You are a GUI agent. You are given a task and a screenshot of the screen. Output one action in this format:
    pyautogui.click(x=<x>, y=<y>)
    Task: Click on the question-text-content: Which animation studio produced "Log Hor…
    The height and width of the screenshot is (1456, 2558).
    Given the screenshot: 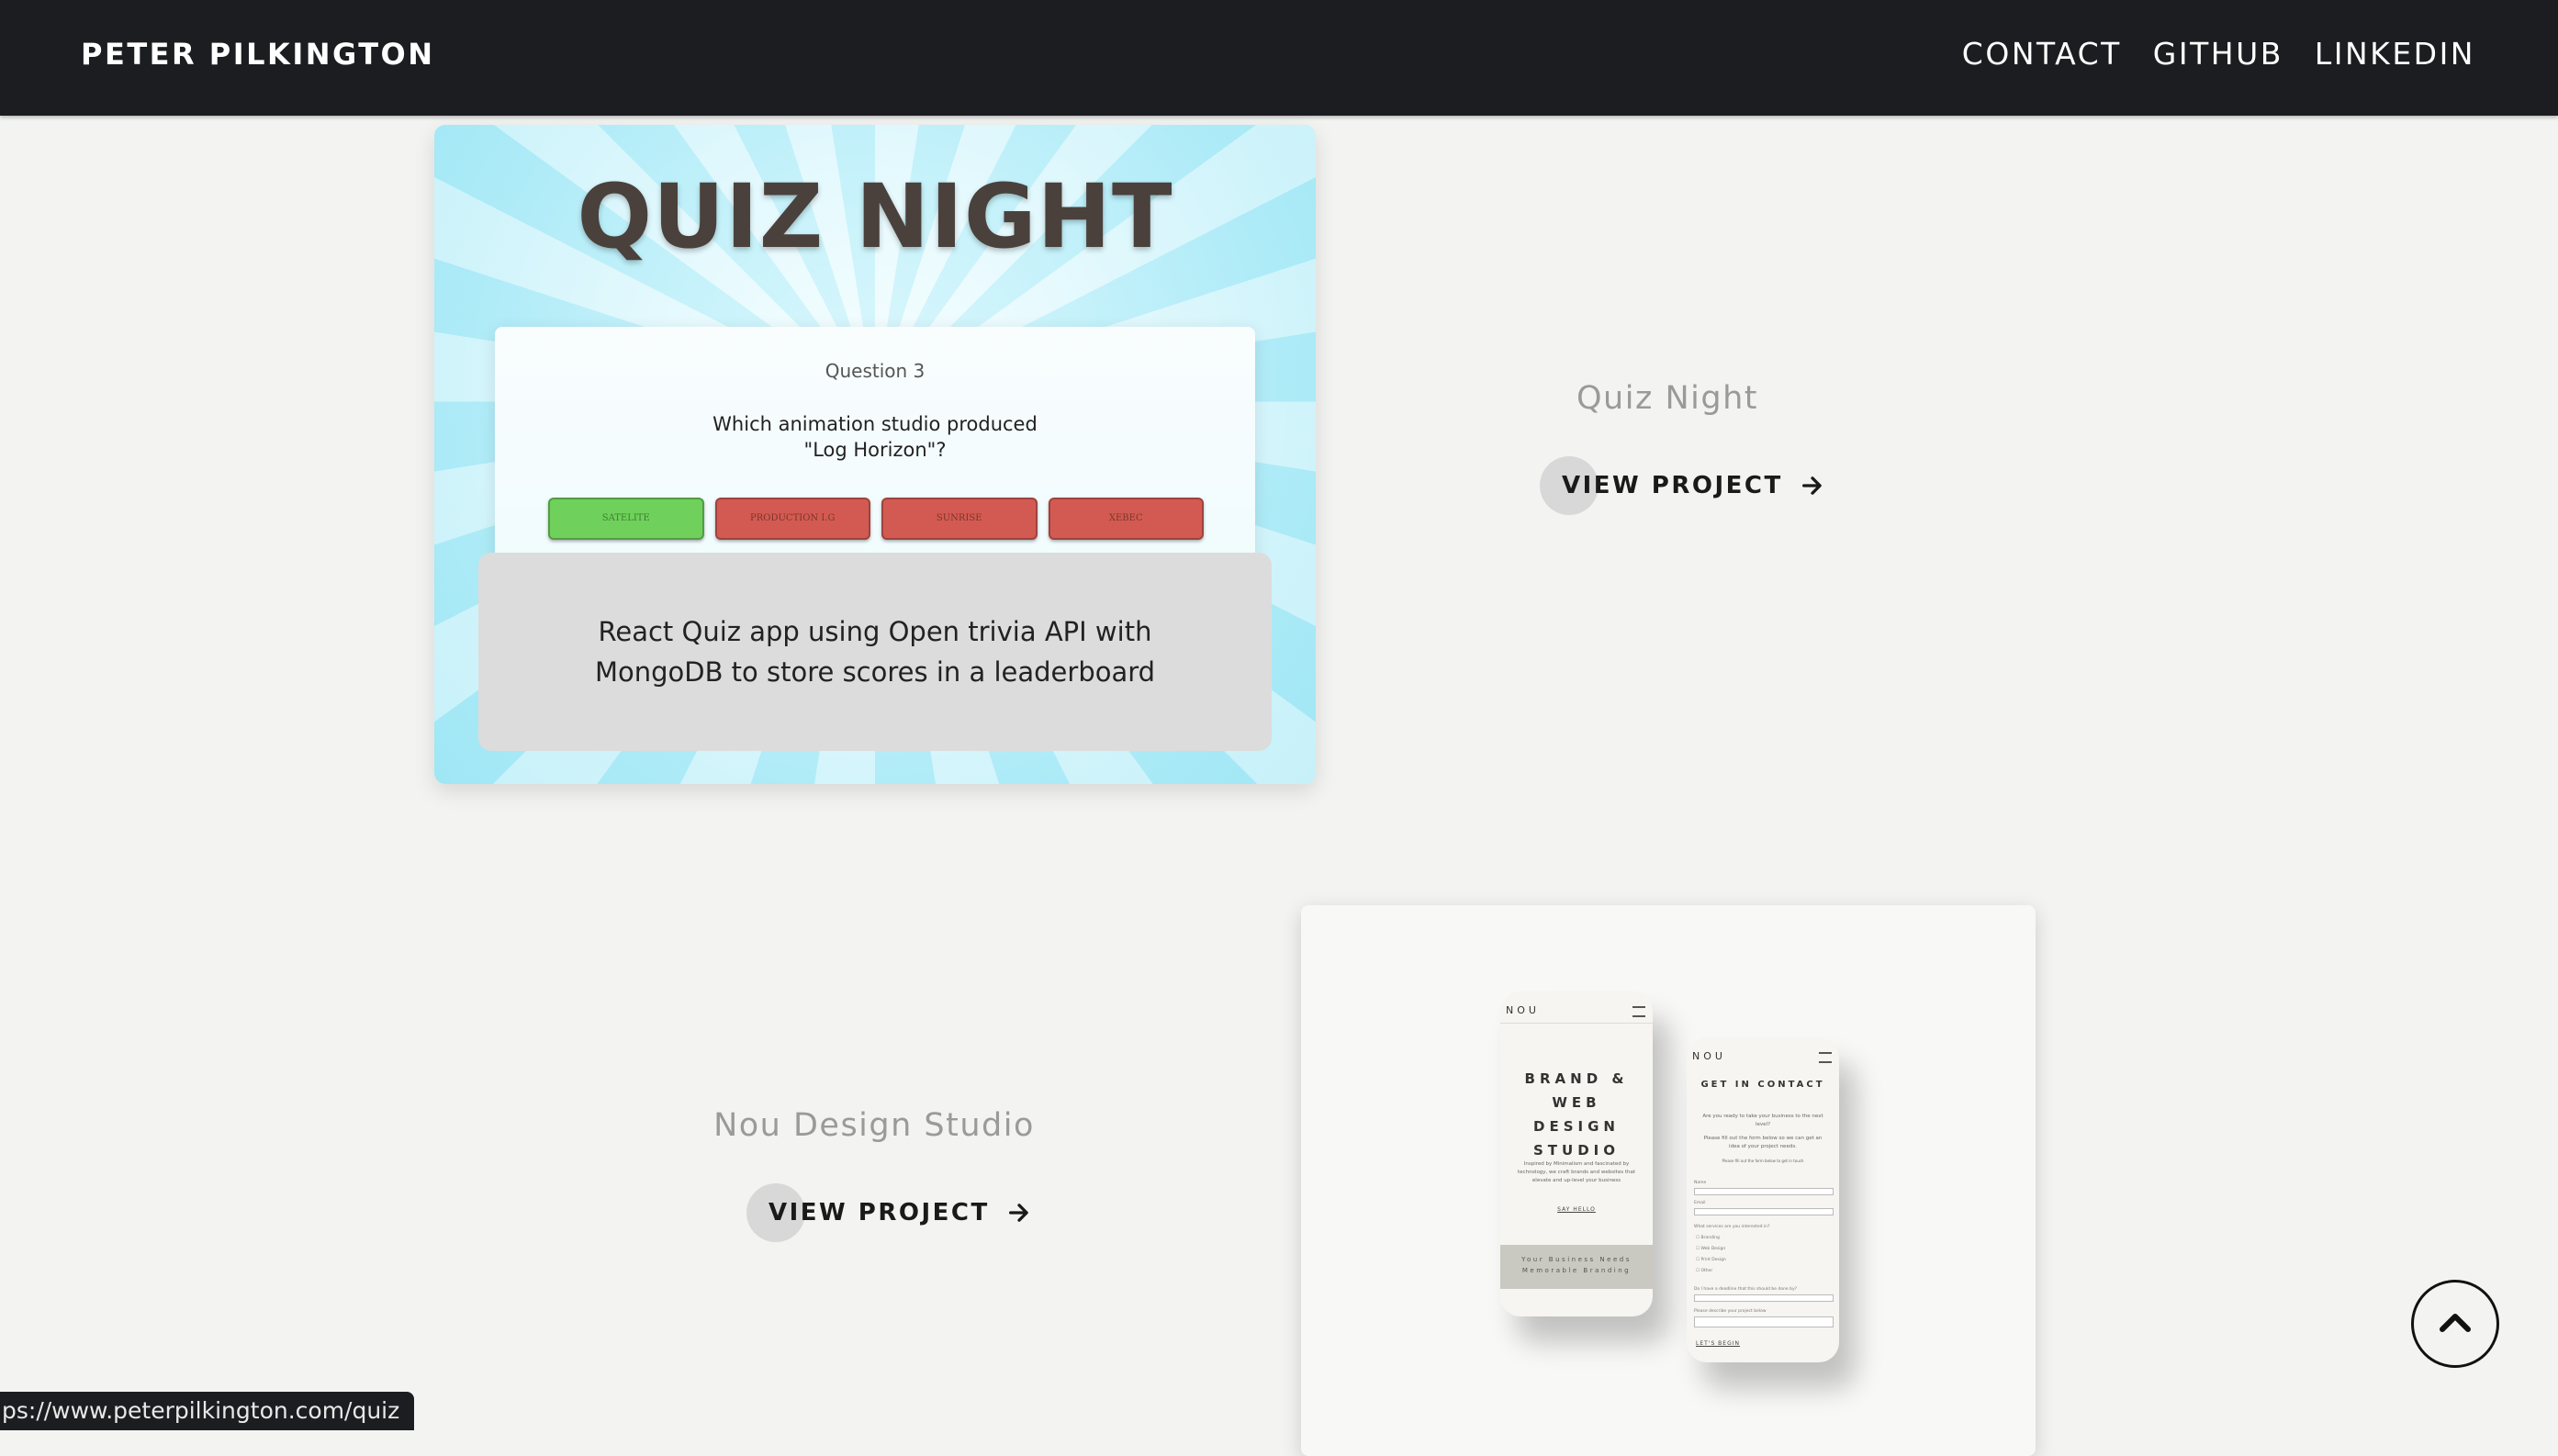 What is the action you would take?
    pyautogui.click(x=875, y=437)
    